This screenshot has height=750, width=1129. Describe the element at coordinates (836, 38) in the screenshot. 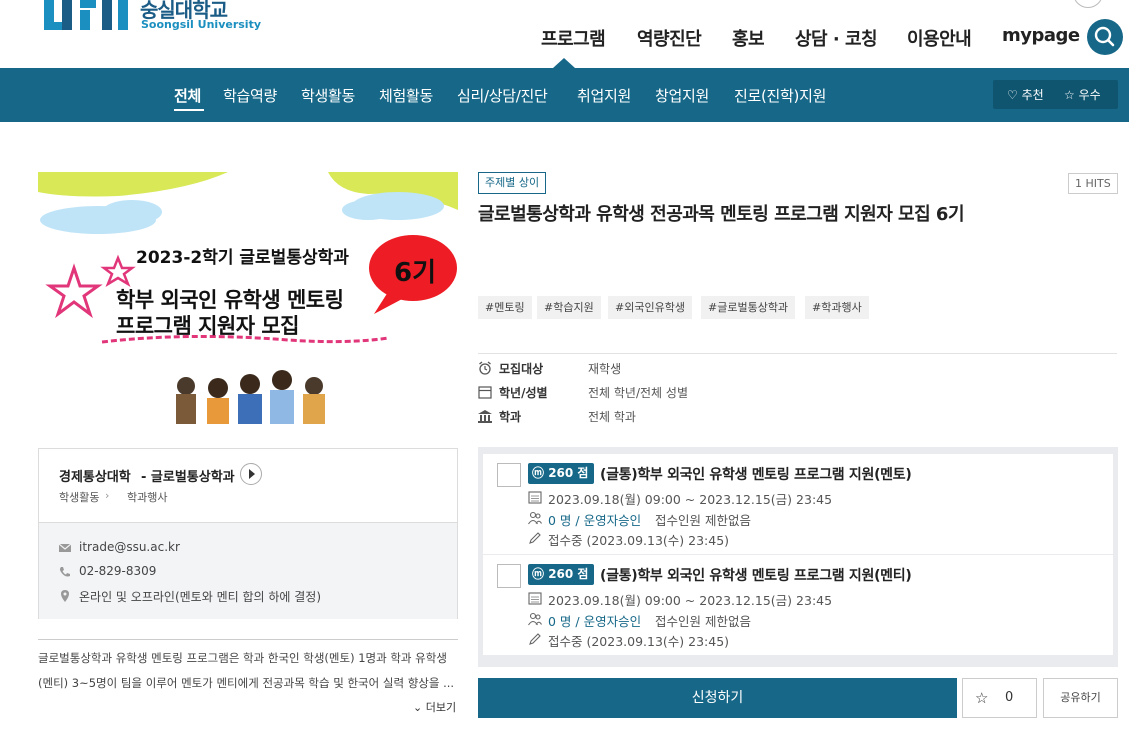

I see `nav-counseling: 상담 · 코칭` at that location.